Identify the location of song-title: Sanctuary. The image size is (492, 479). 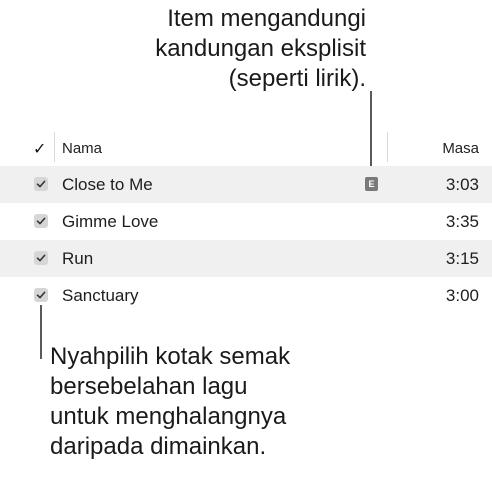
(100, 295).